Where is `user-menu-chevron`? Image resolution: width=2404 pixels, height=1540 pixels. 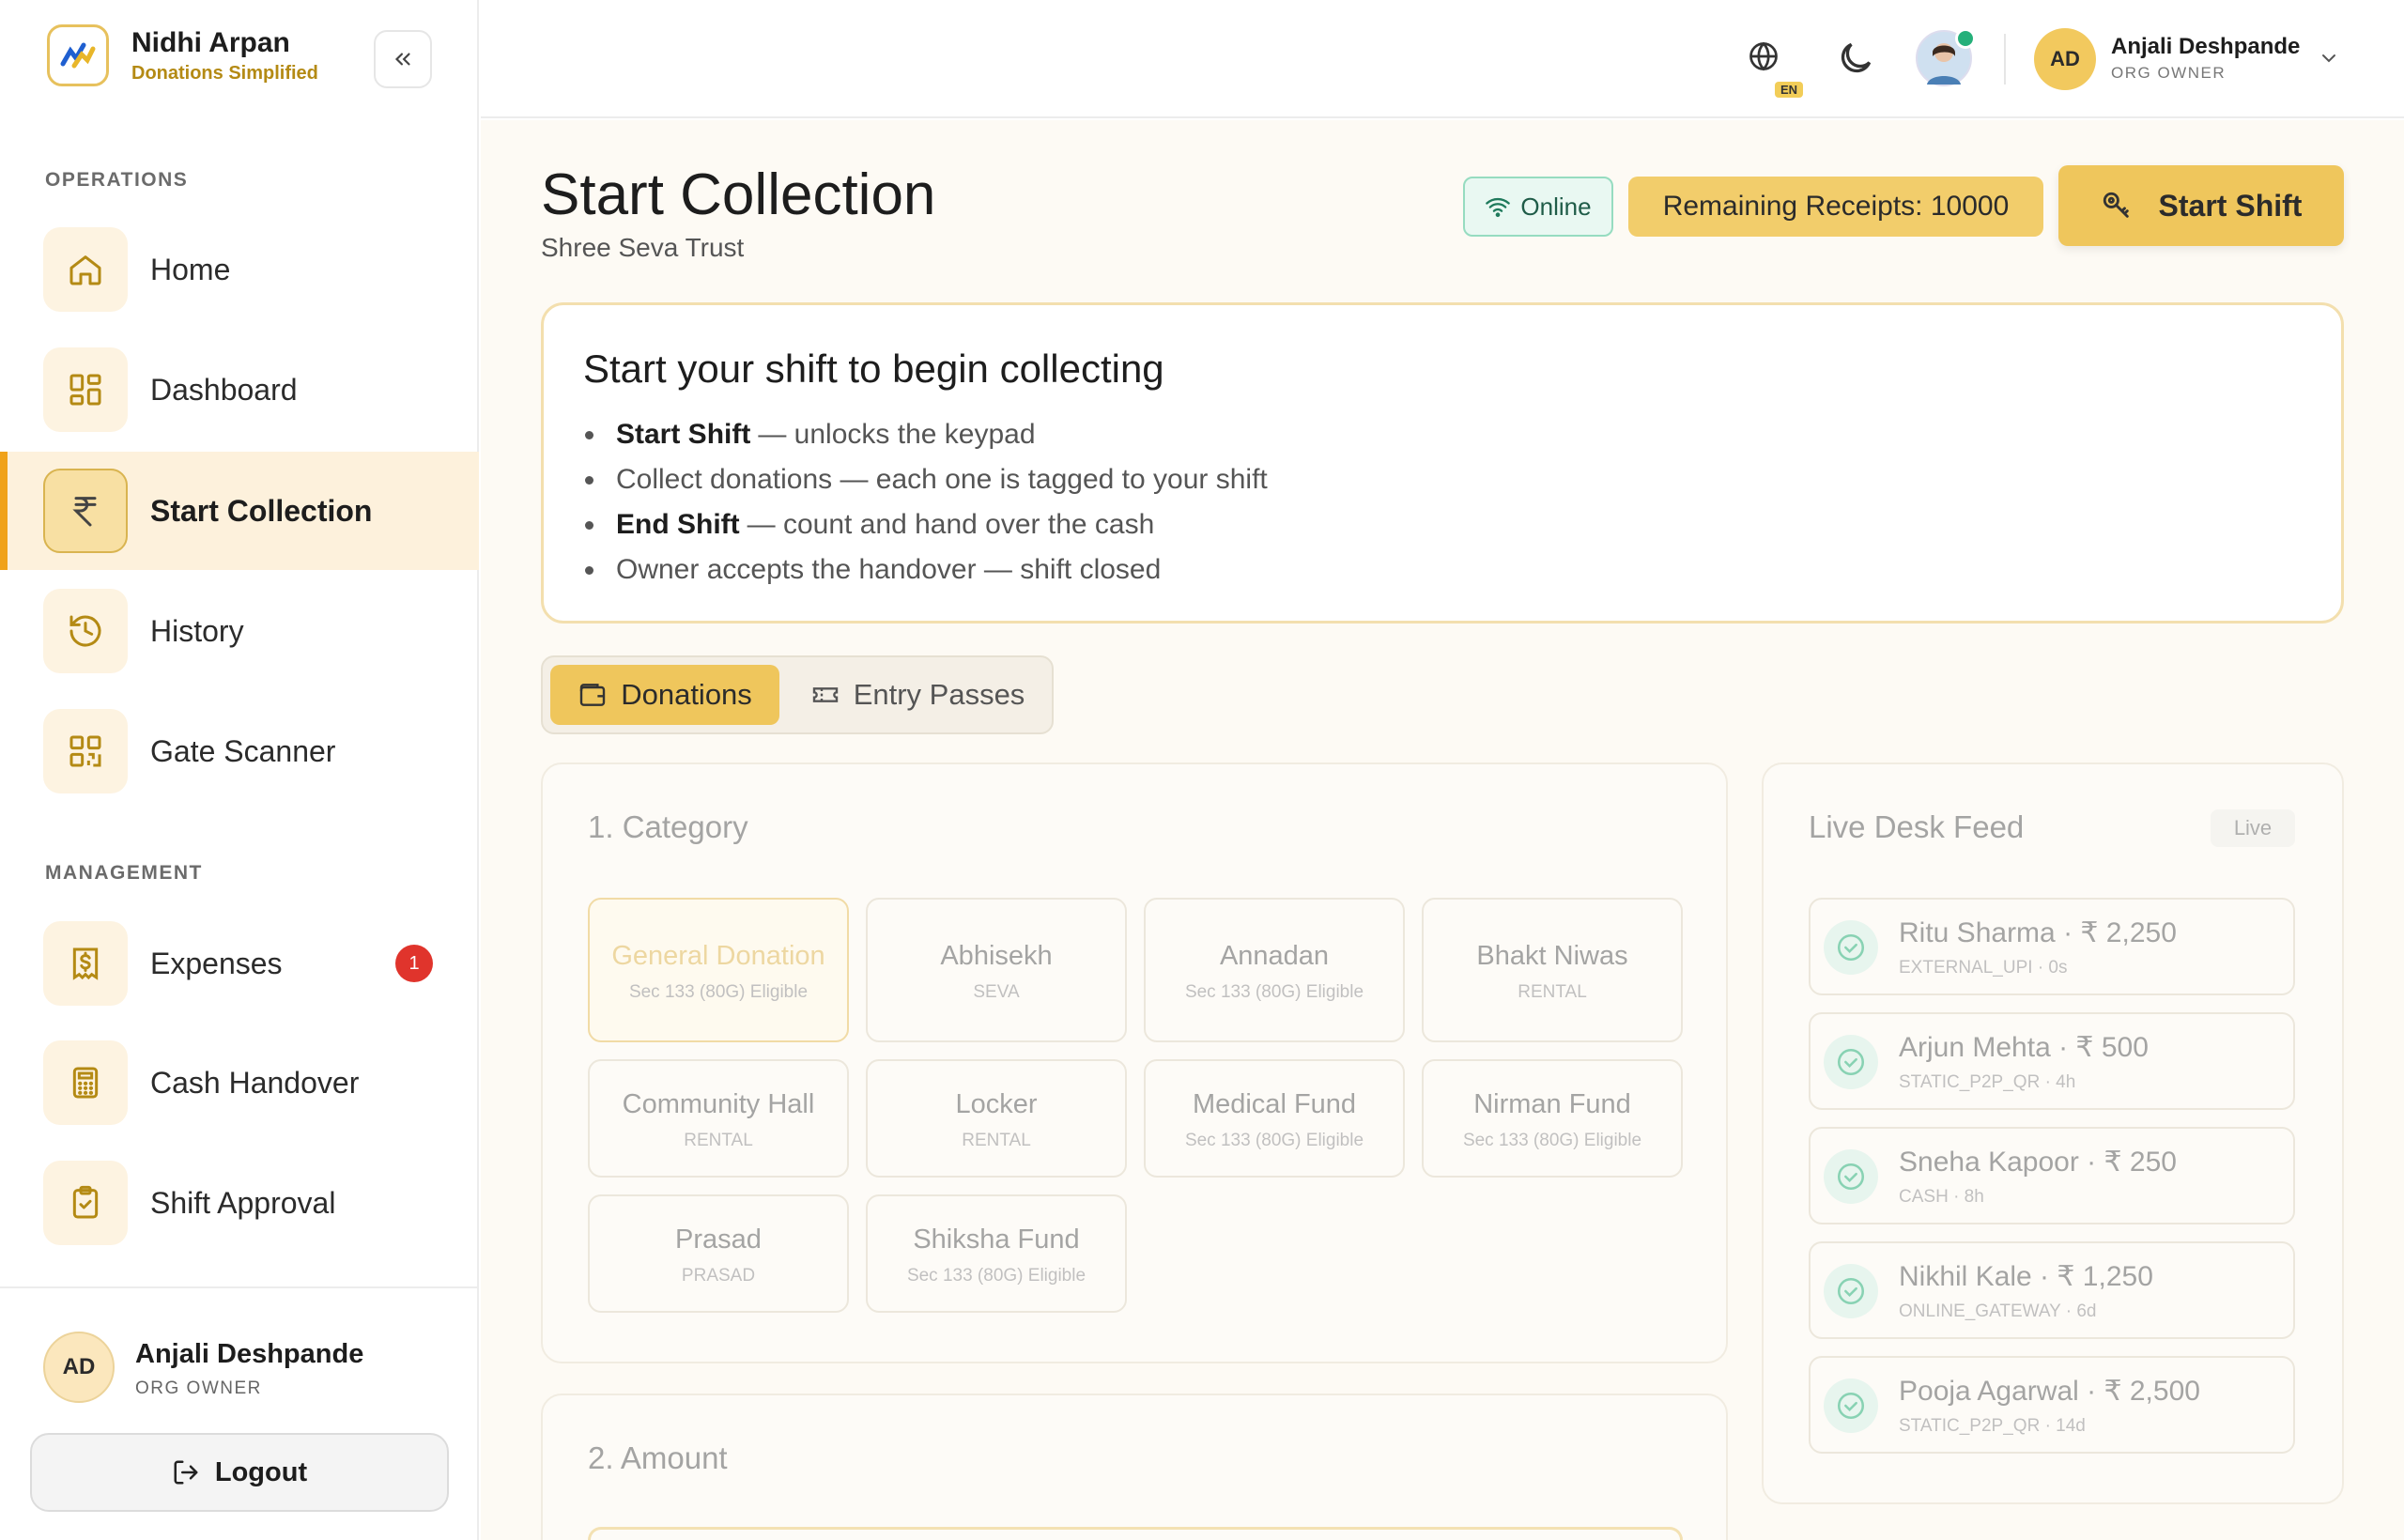 user-menu-chevron is located at coordinates (2329, 60).